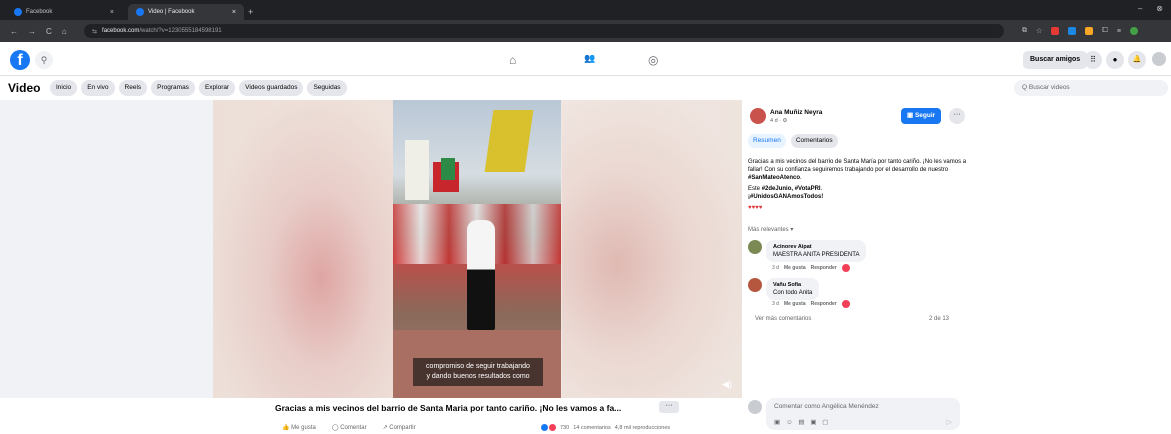 The image size is (1171, 434). I want to click on extensions-bar: ⧉ ☆ ⧠ ≡, so click(1080, 31).